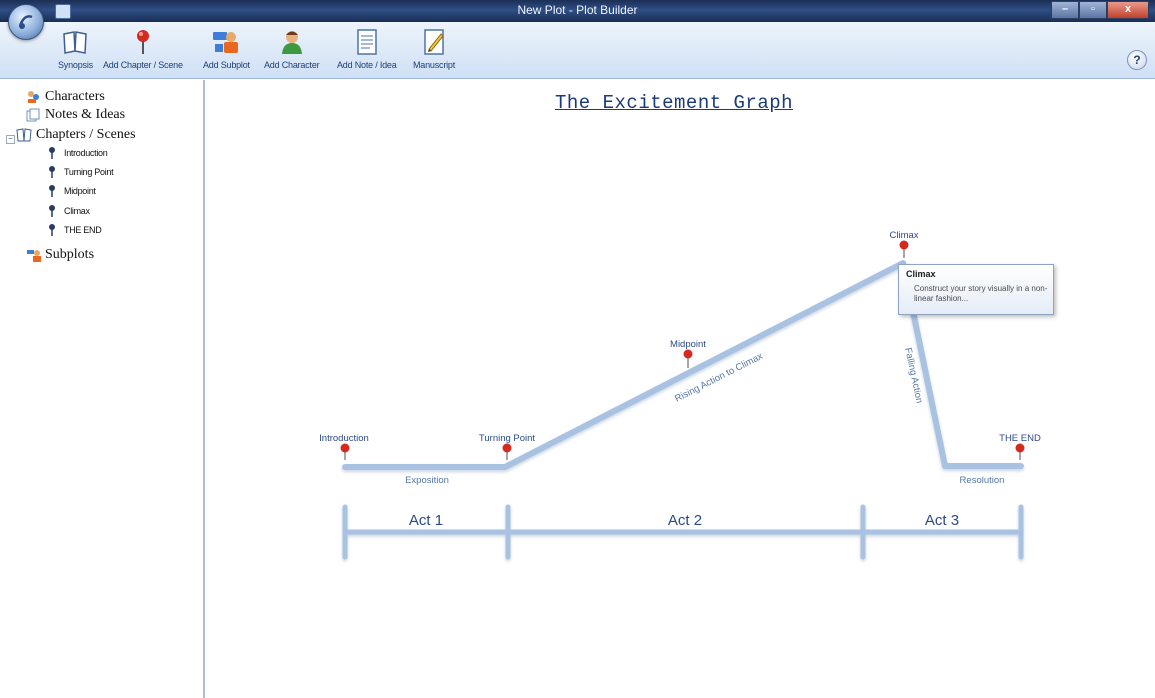 The image size is (1155, 698). I want to click on synopsis-button: Synopsis, so click(75, 52).